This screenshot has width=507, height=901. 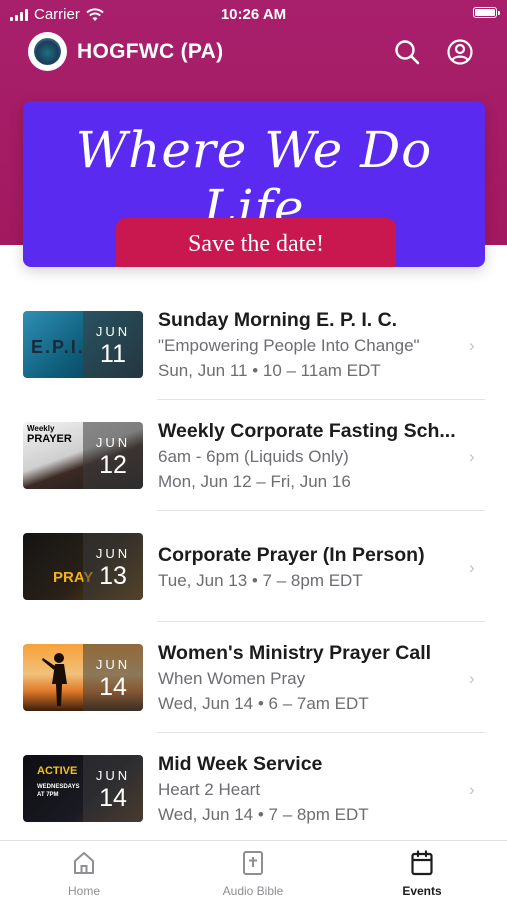 I want to click on date-badge: JUN 12, so click(x=113, y=455).